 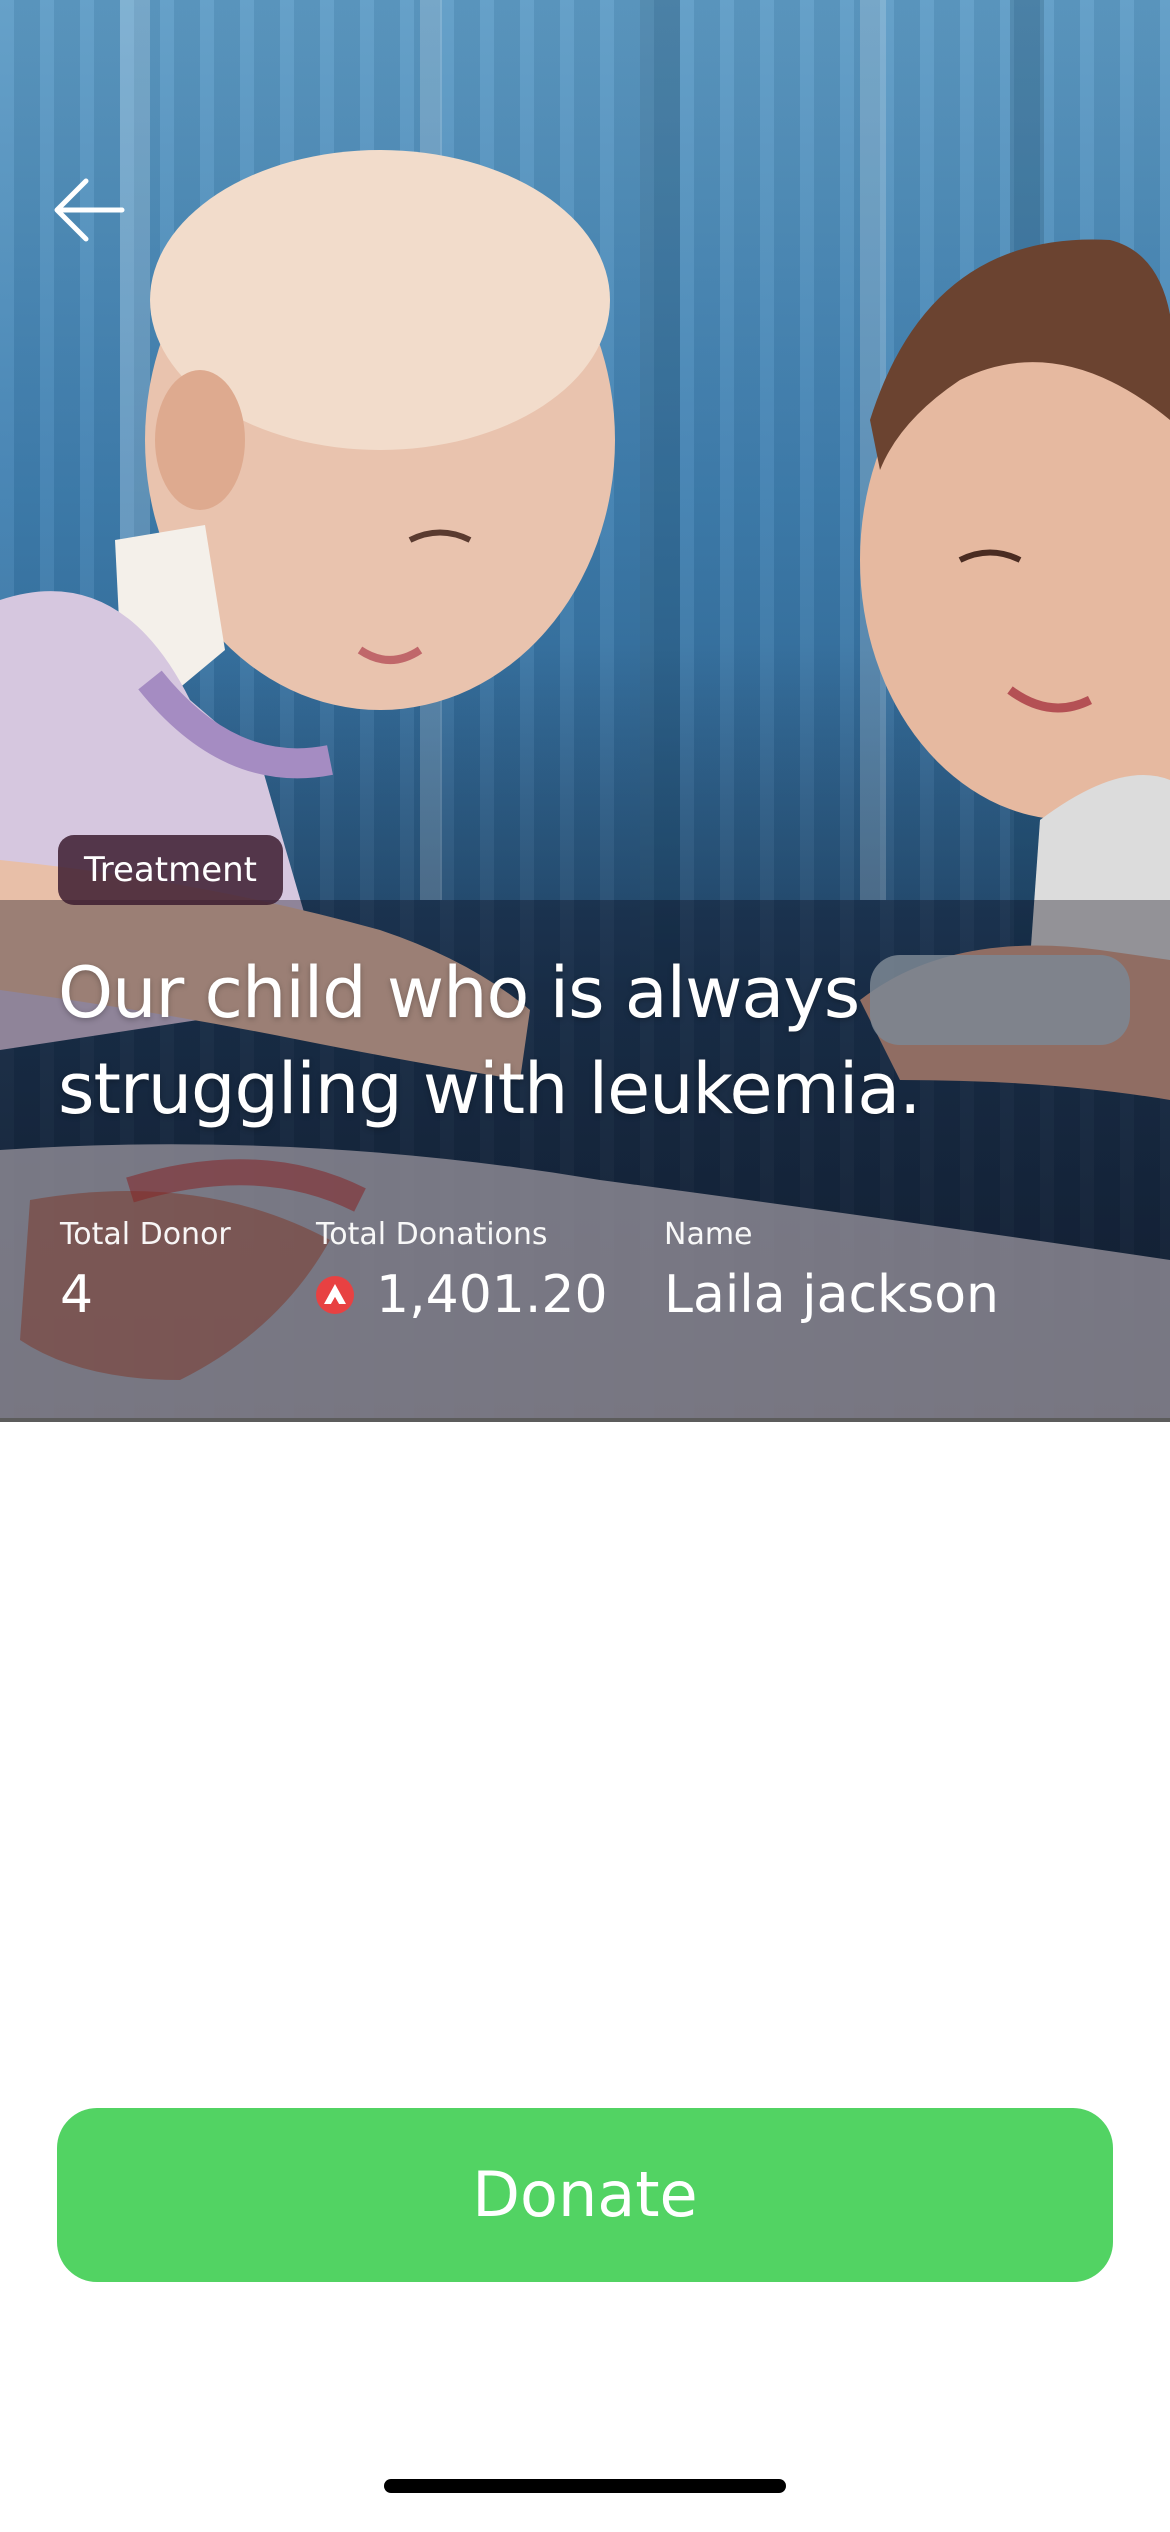 What do you see at coordinates (432, 1234) in the screenshot?
I see `total-donations-label: Total Donations` at bounding box center [432, 1234].